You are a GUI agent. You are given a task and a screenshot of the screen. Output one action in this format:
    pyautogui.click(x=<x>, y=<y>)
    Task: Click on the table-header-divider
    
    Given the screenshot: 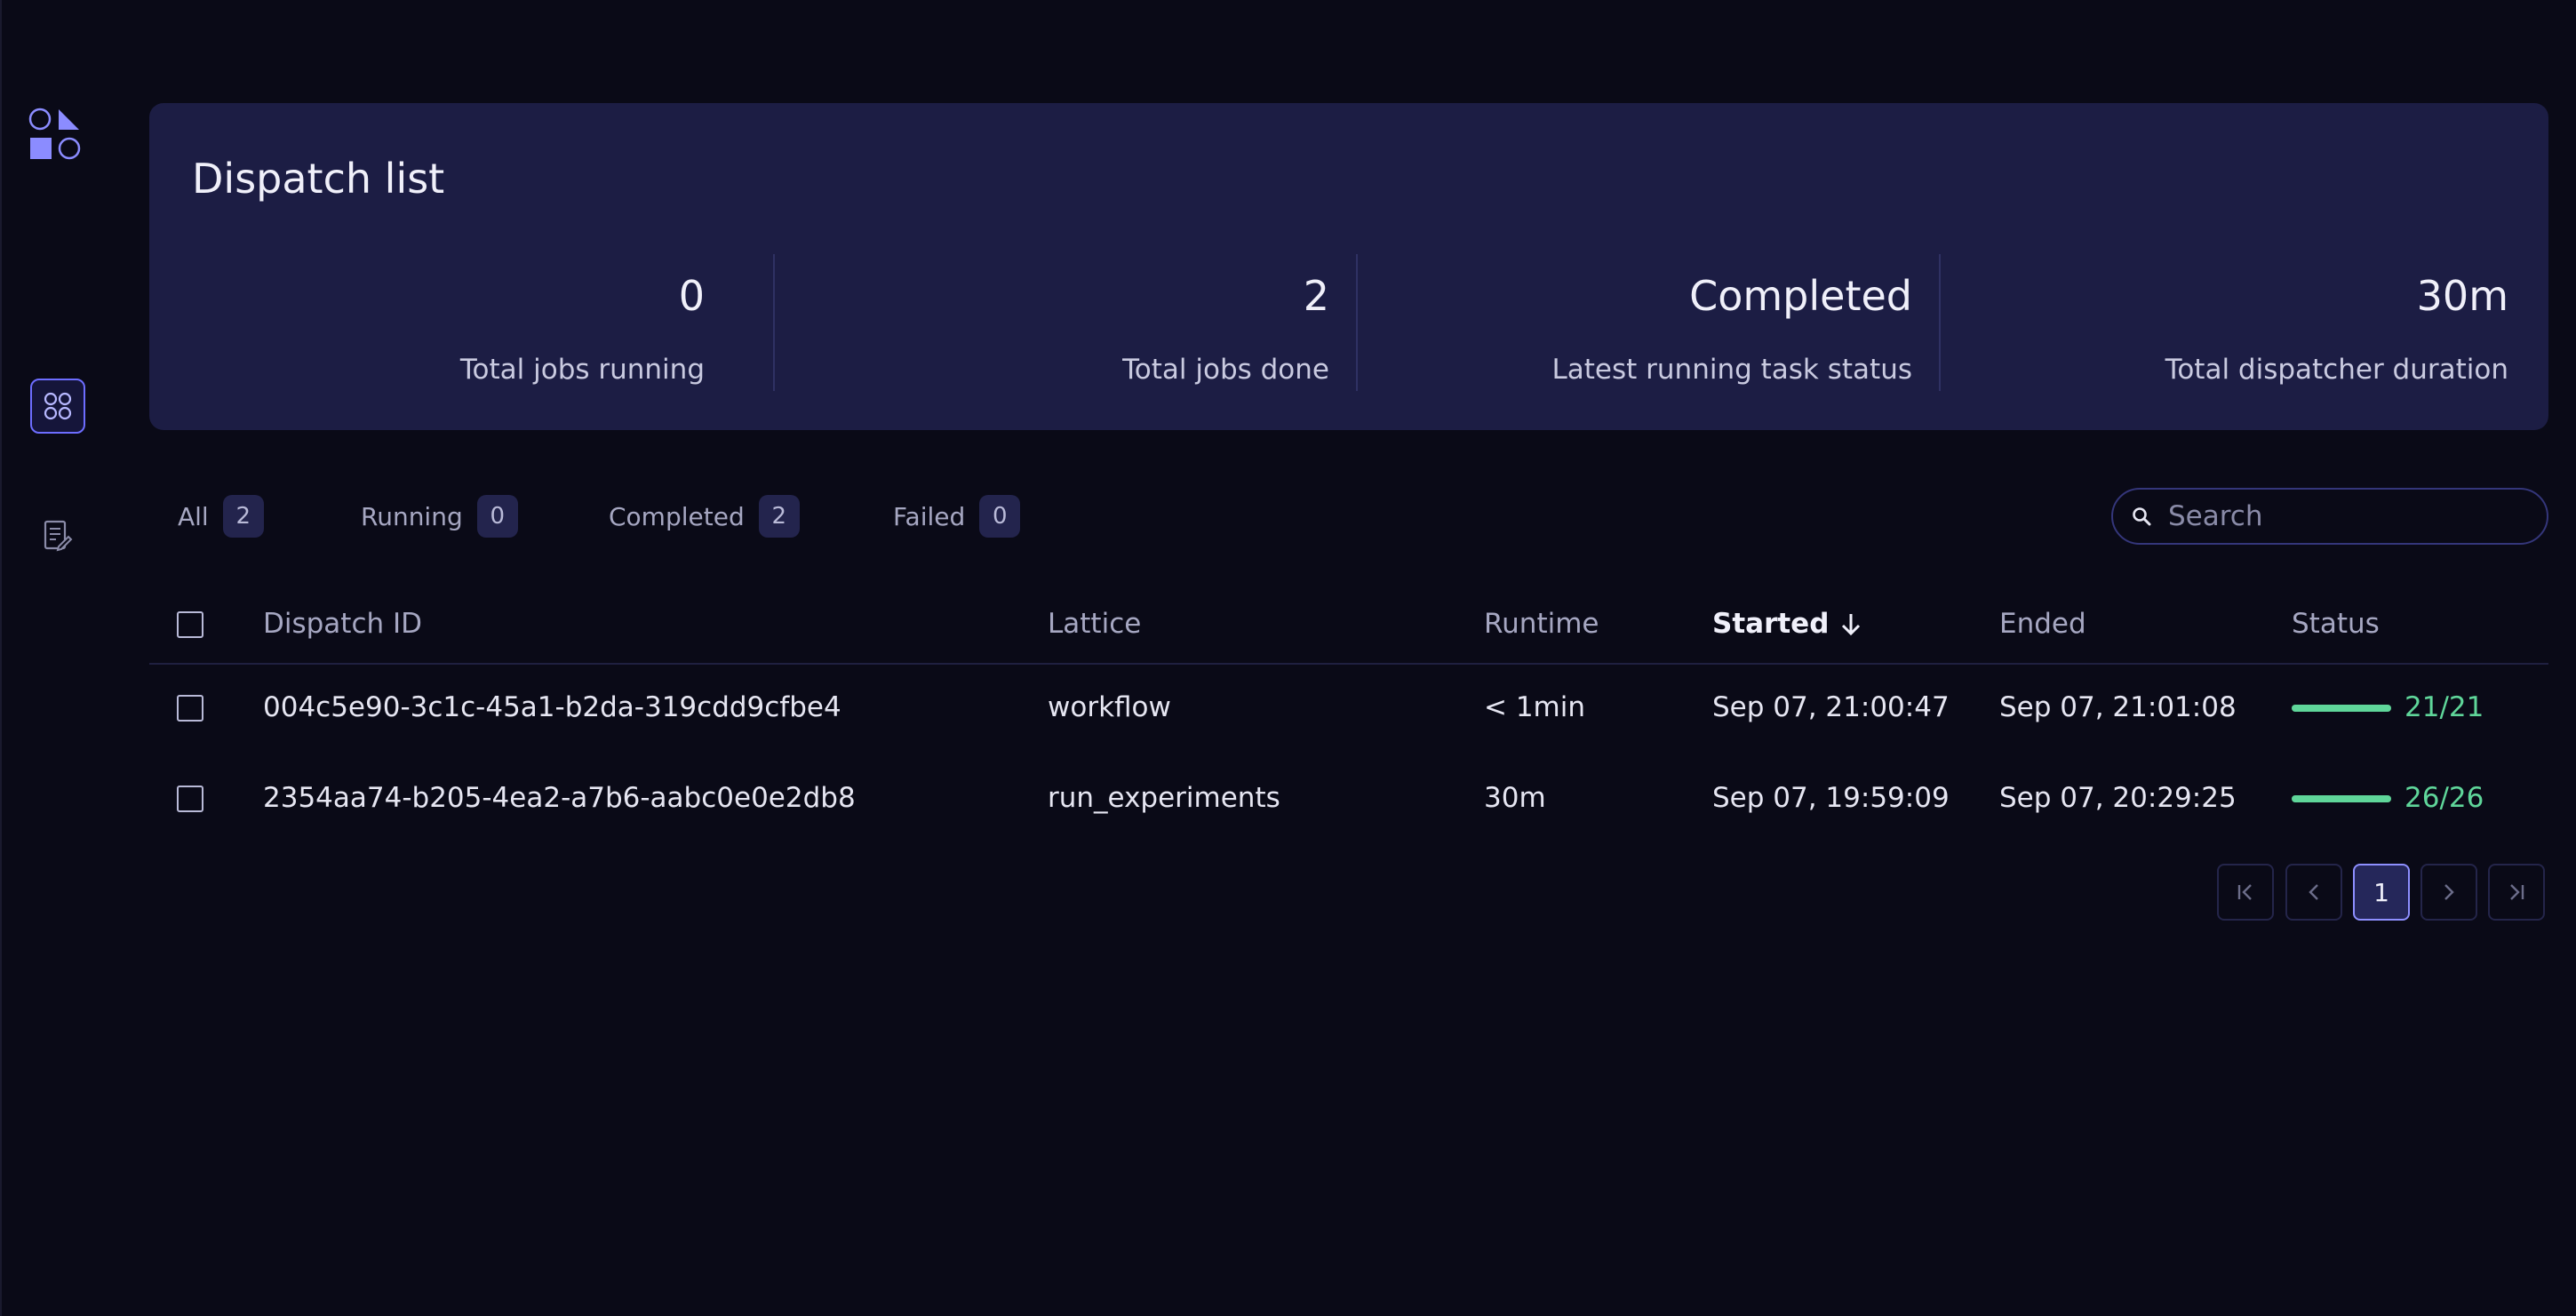 What is the action you would take?
    pyautogui.click(x=1349, y=664)
    